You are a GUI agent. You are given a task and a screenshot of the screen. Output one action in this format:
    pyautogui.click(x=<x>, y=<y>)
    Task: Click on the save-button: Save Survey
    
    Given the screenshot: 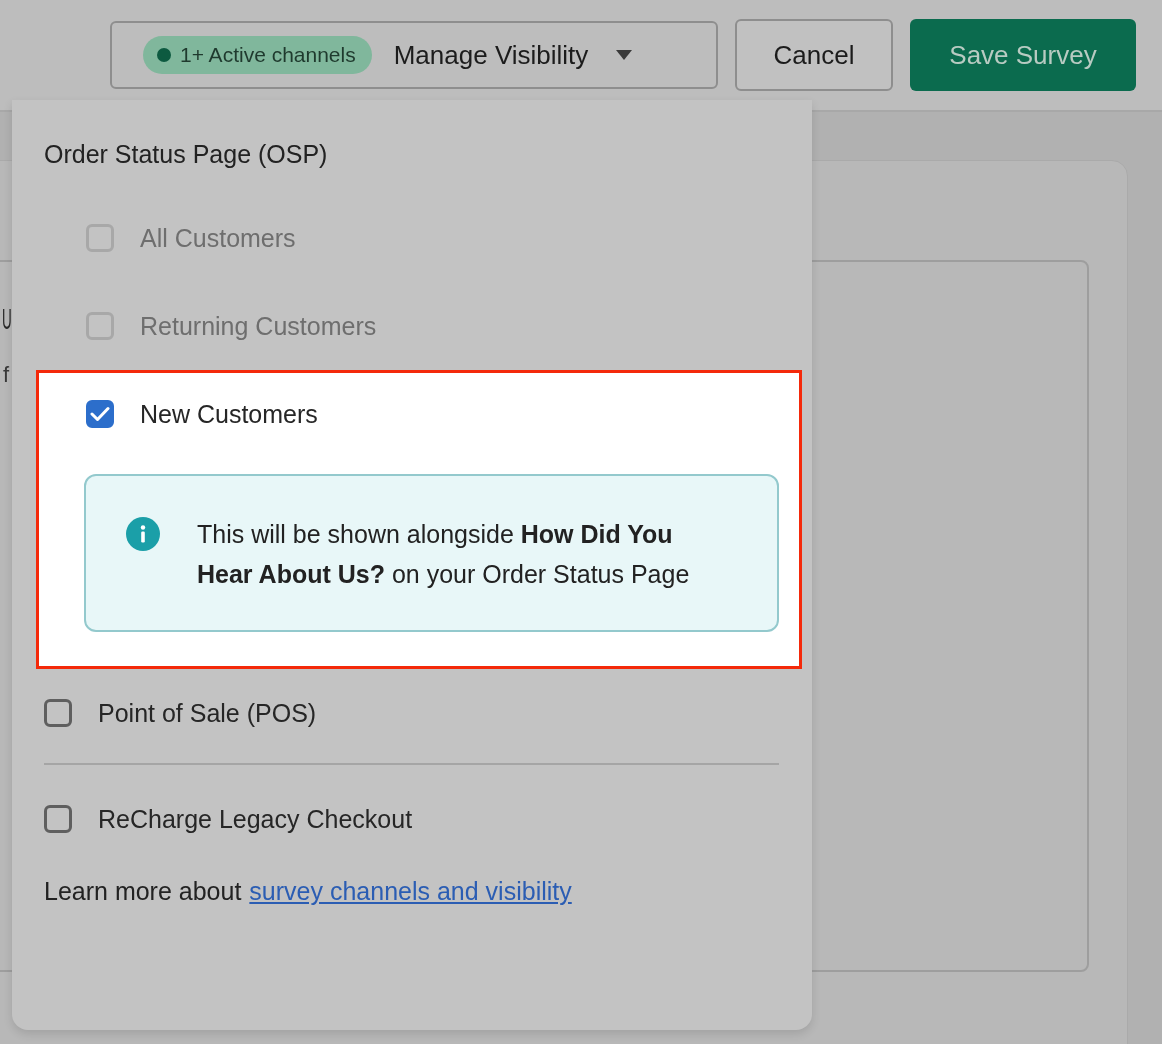 What is the action you would take?
    pyautogui.click(x=1023, y=55)
    